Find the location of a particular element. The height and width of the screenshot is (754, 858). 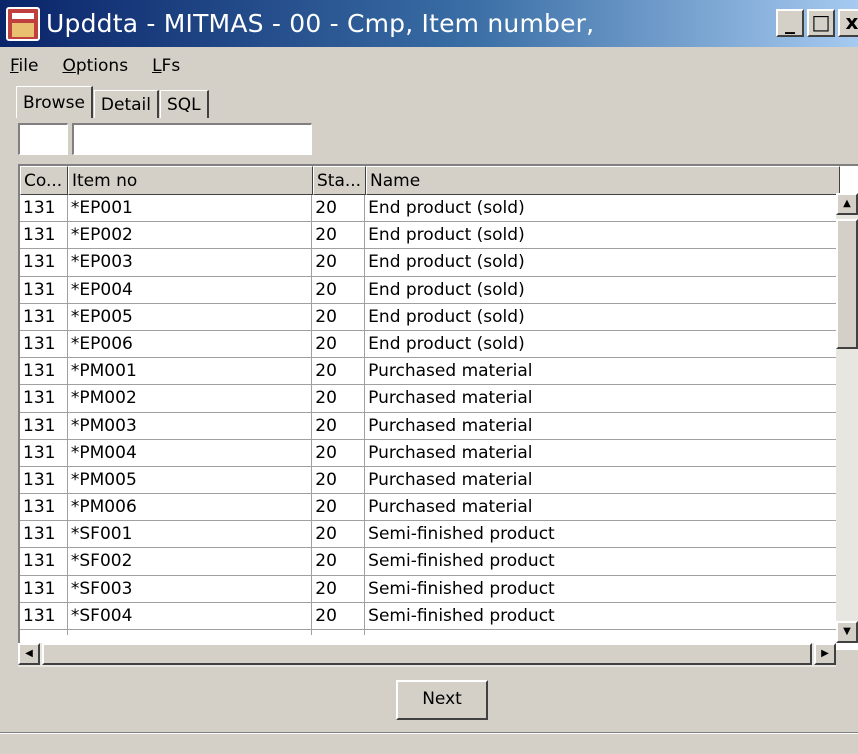

status-separator is located at coordinates (429, 733).